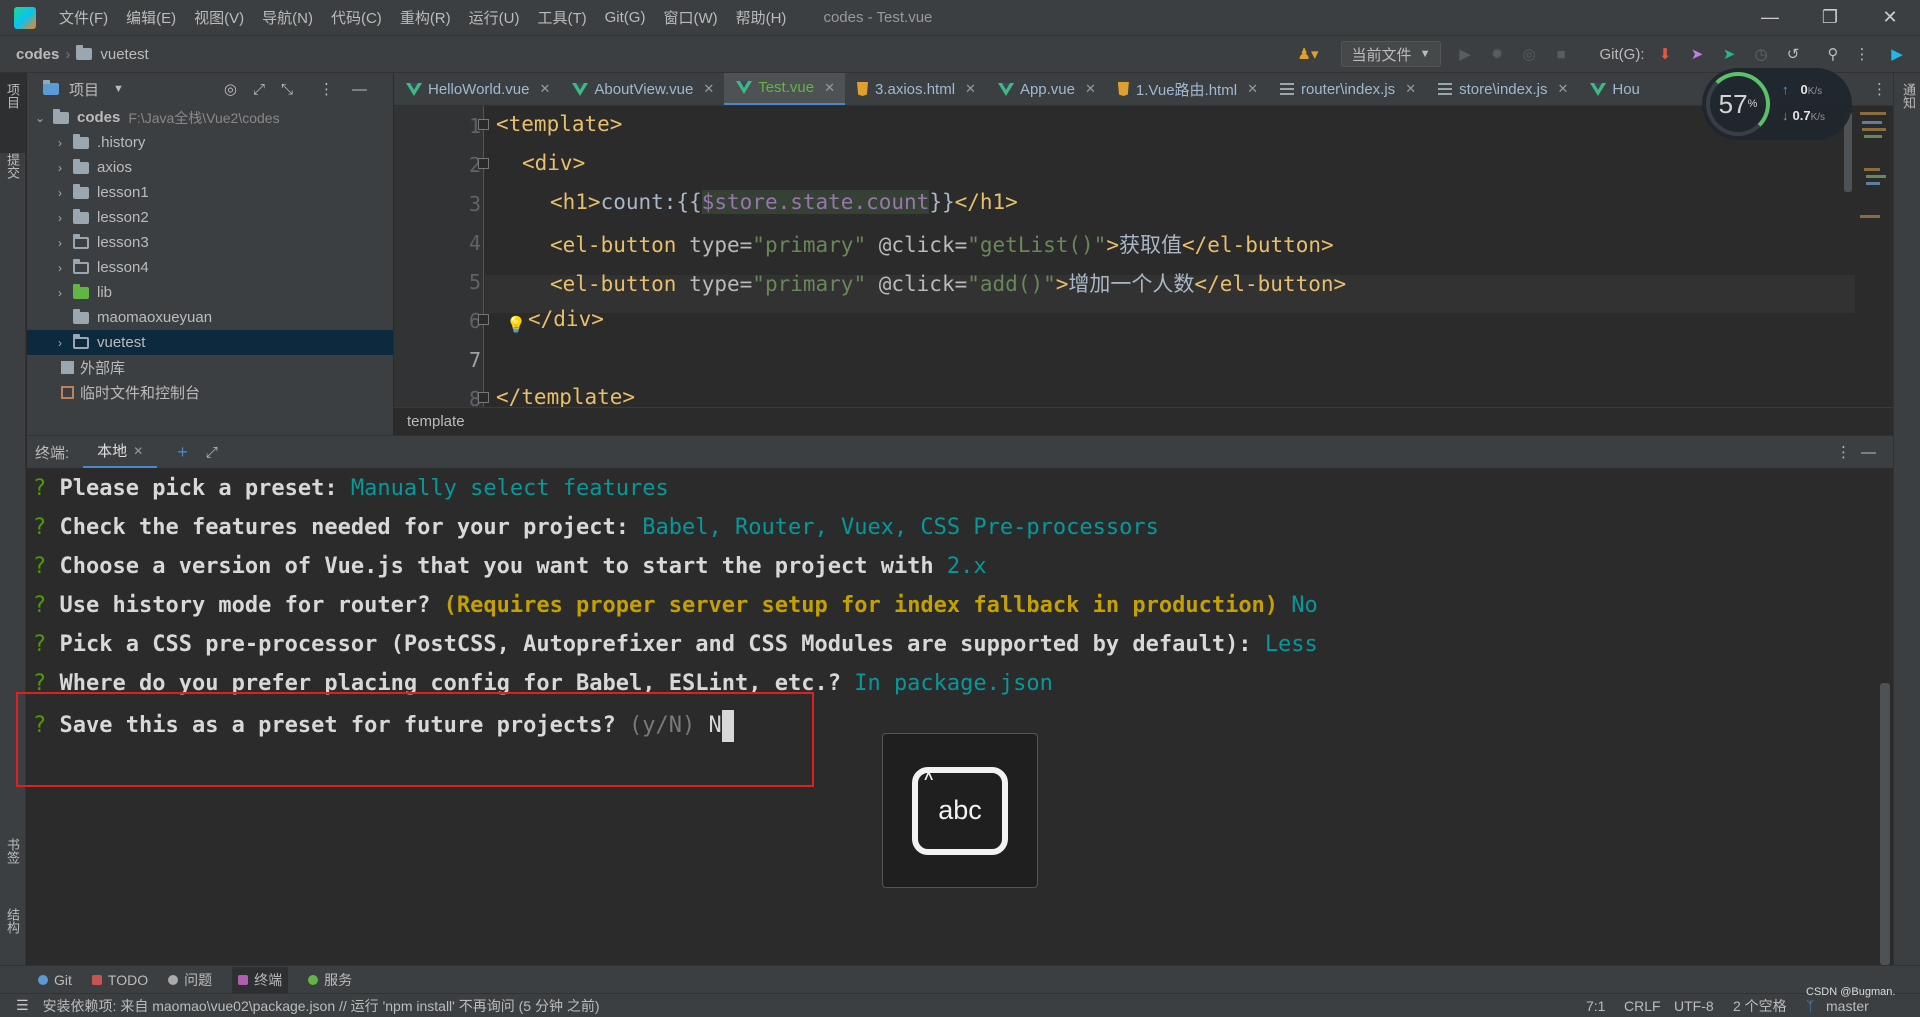 This screenshot has height=1017, width=1920. I want to click on tab-options-icon: ⋮, so click(1879, 89).